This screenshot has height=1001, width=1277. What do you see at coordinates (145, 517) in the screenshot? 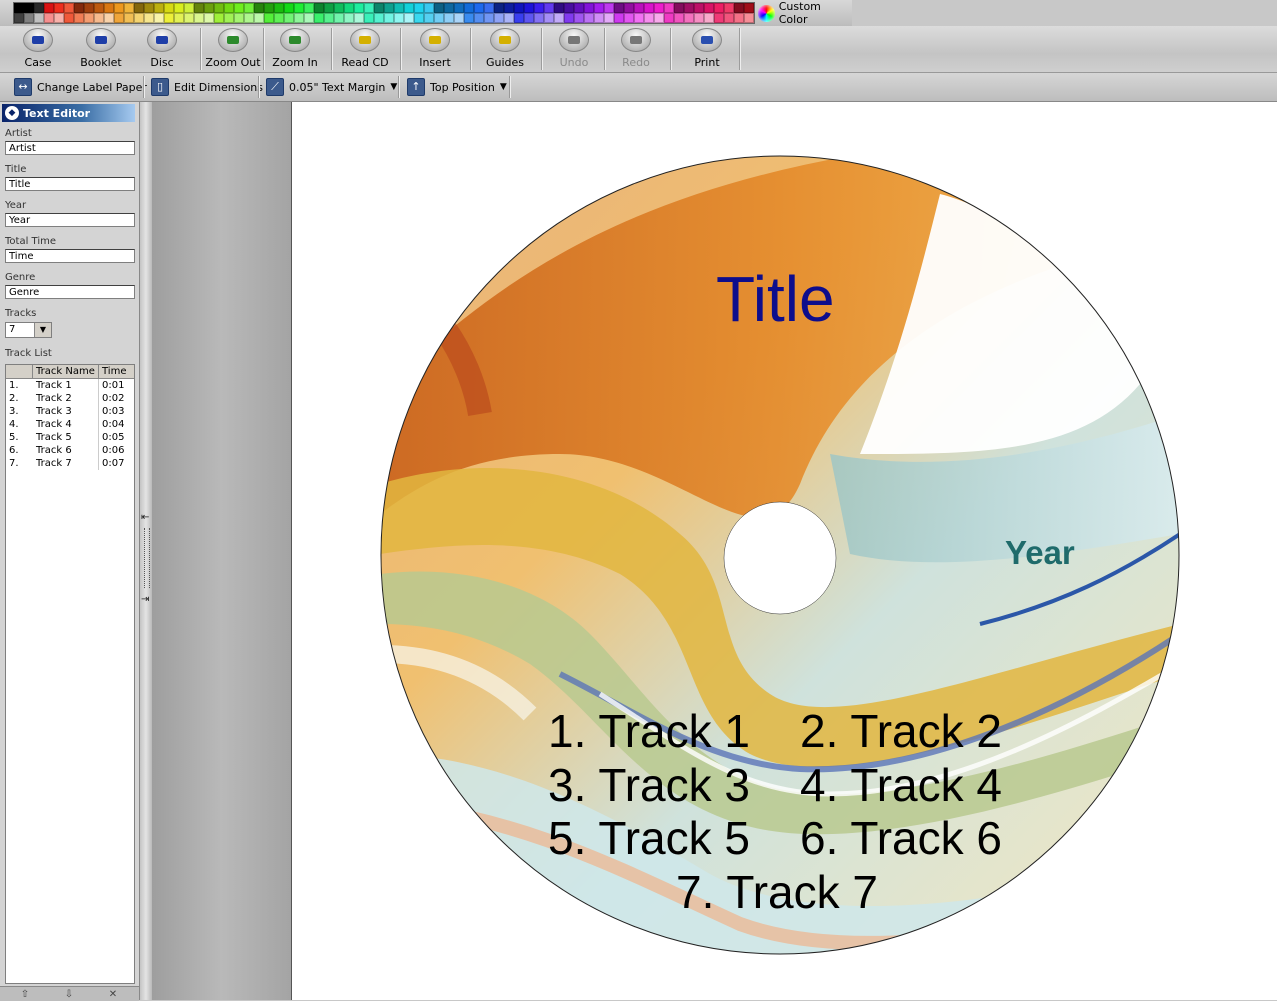
I see `collapse-left-icon: ⇤` at bounding box center [145, 517].